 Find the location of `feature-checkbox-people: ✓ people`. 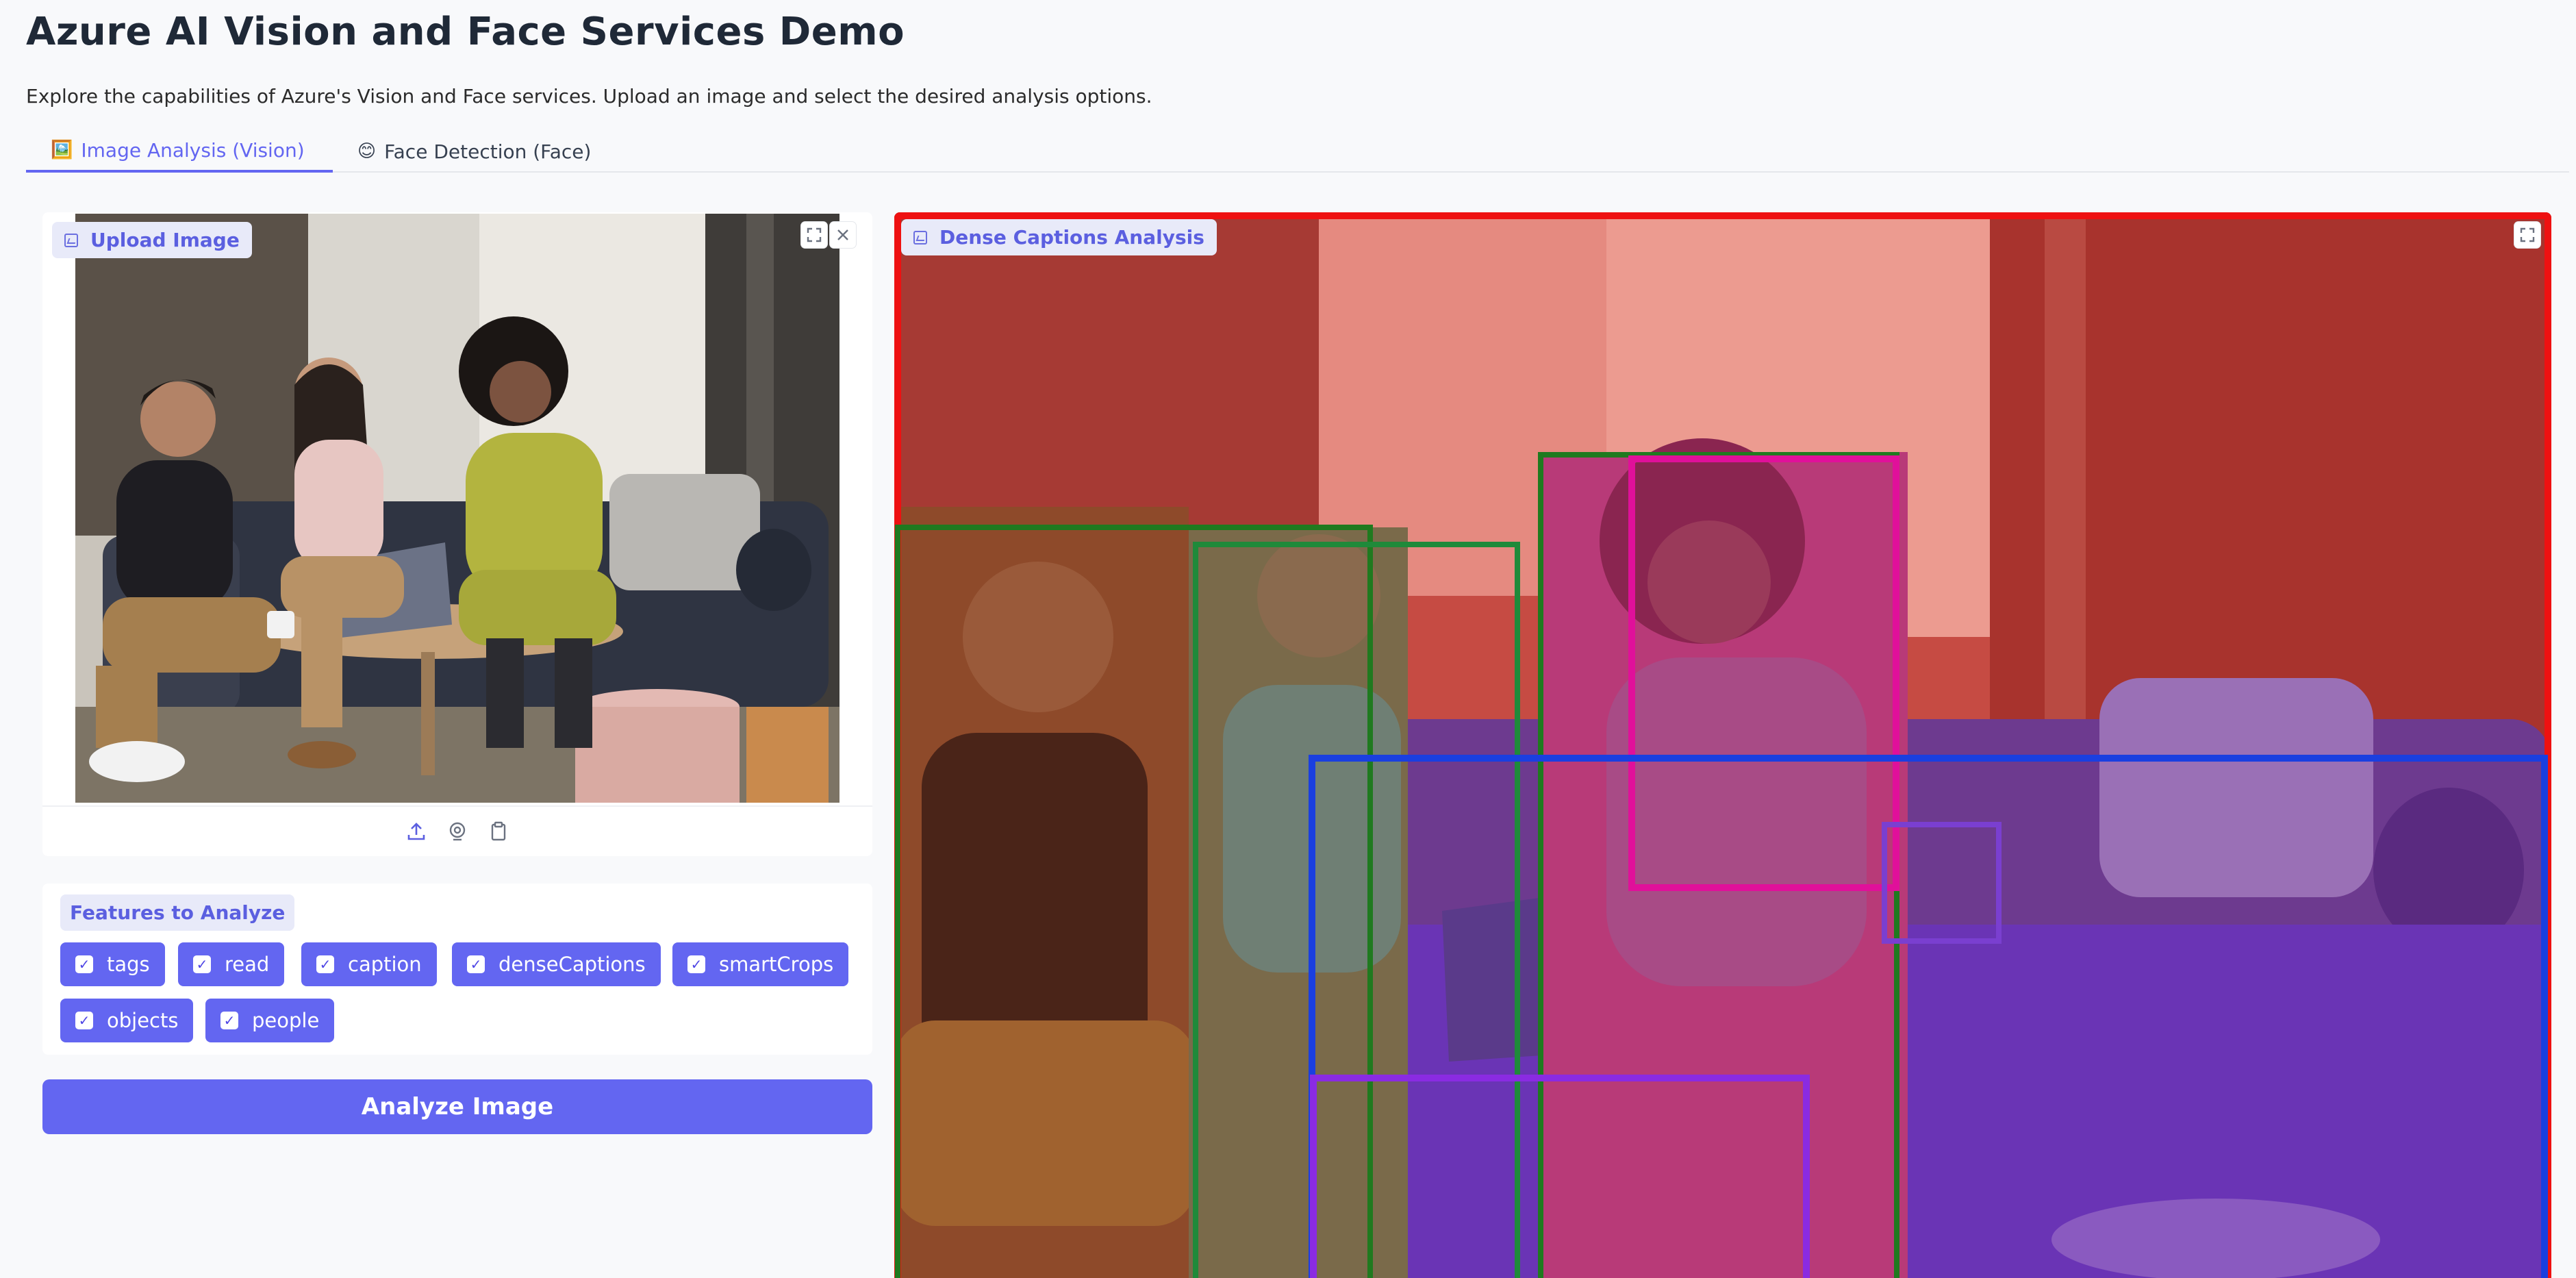

feature-checkbox-people: ✓ people is located at coordinates (270, 1021).